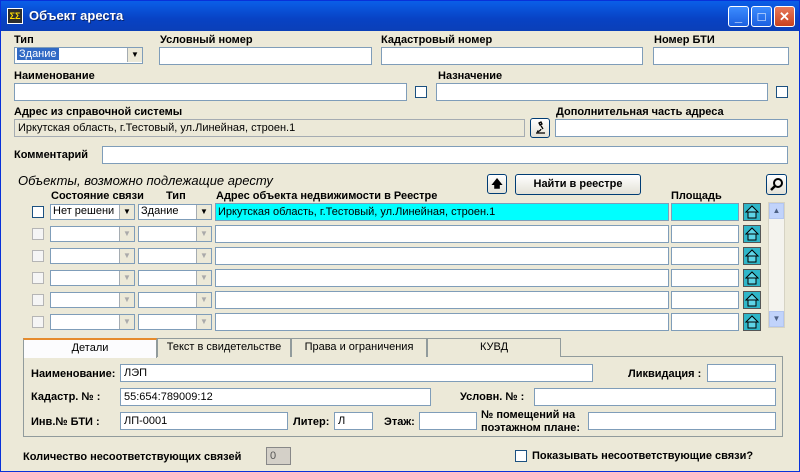 This screenshot has height=472, width=800. I want to click on rooms-label: № помещений на поэтажном плане:, so click(531, 421).